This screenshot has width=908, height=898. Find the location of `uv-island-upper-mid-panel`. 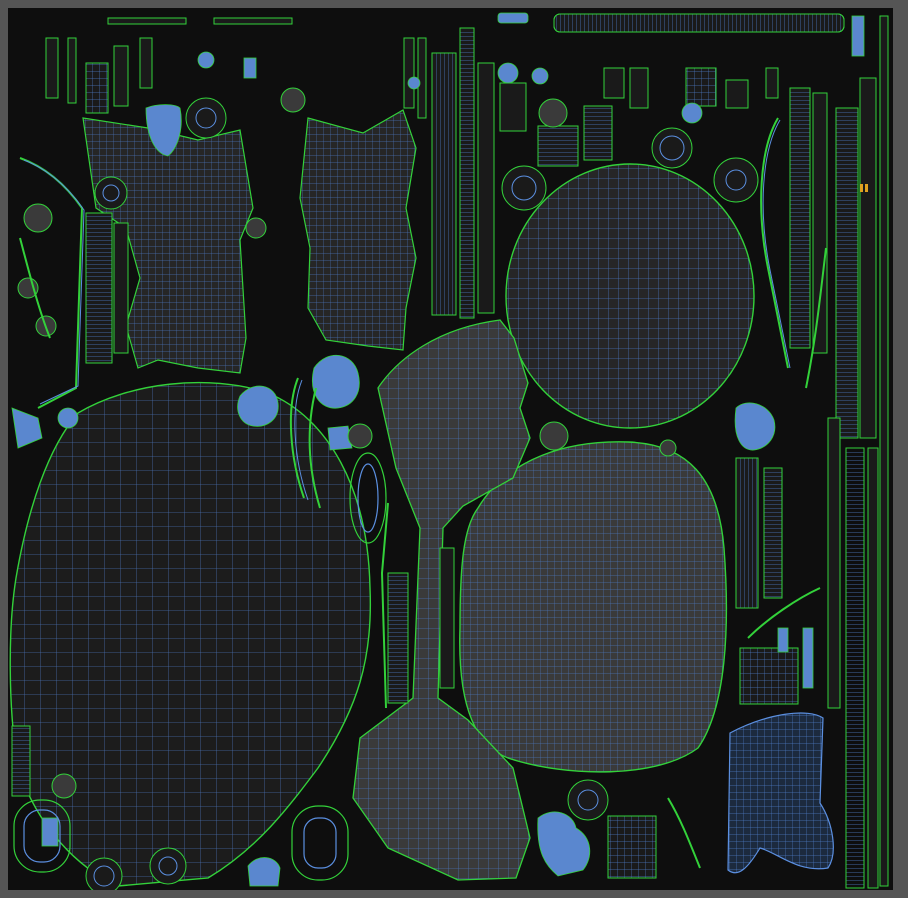

uv-island-upper-mid-panel is located at coordinates (358, 230).